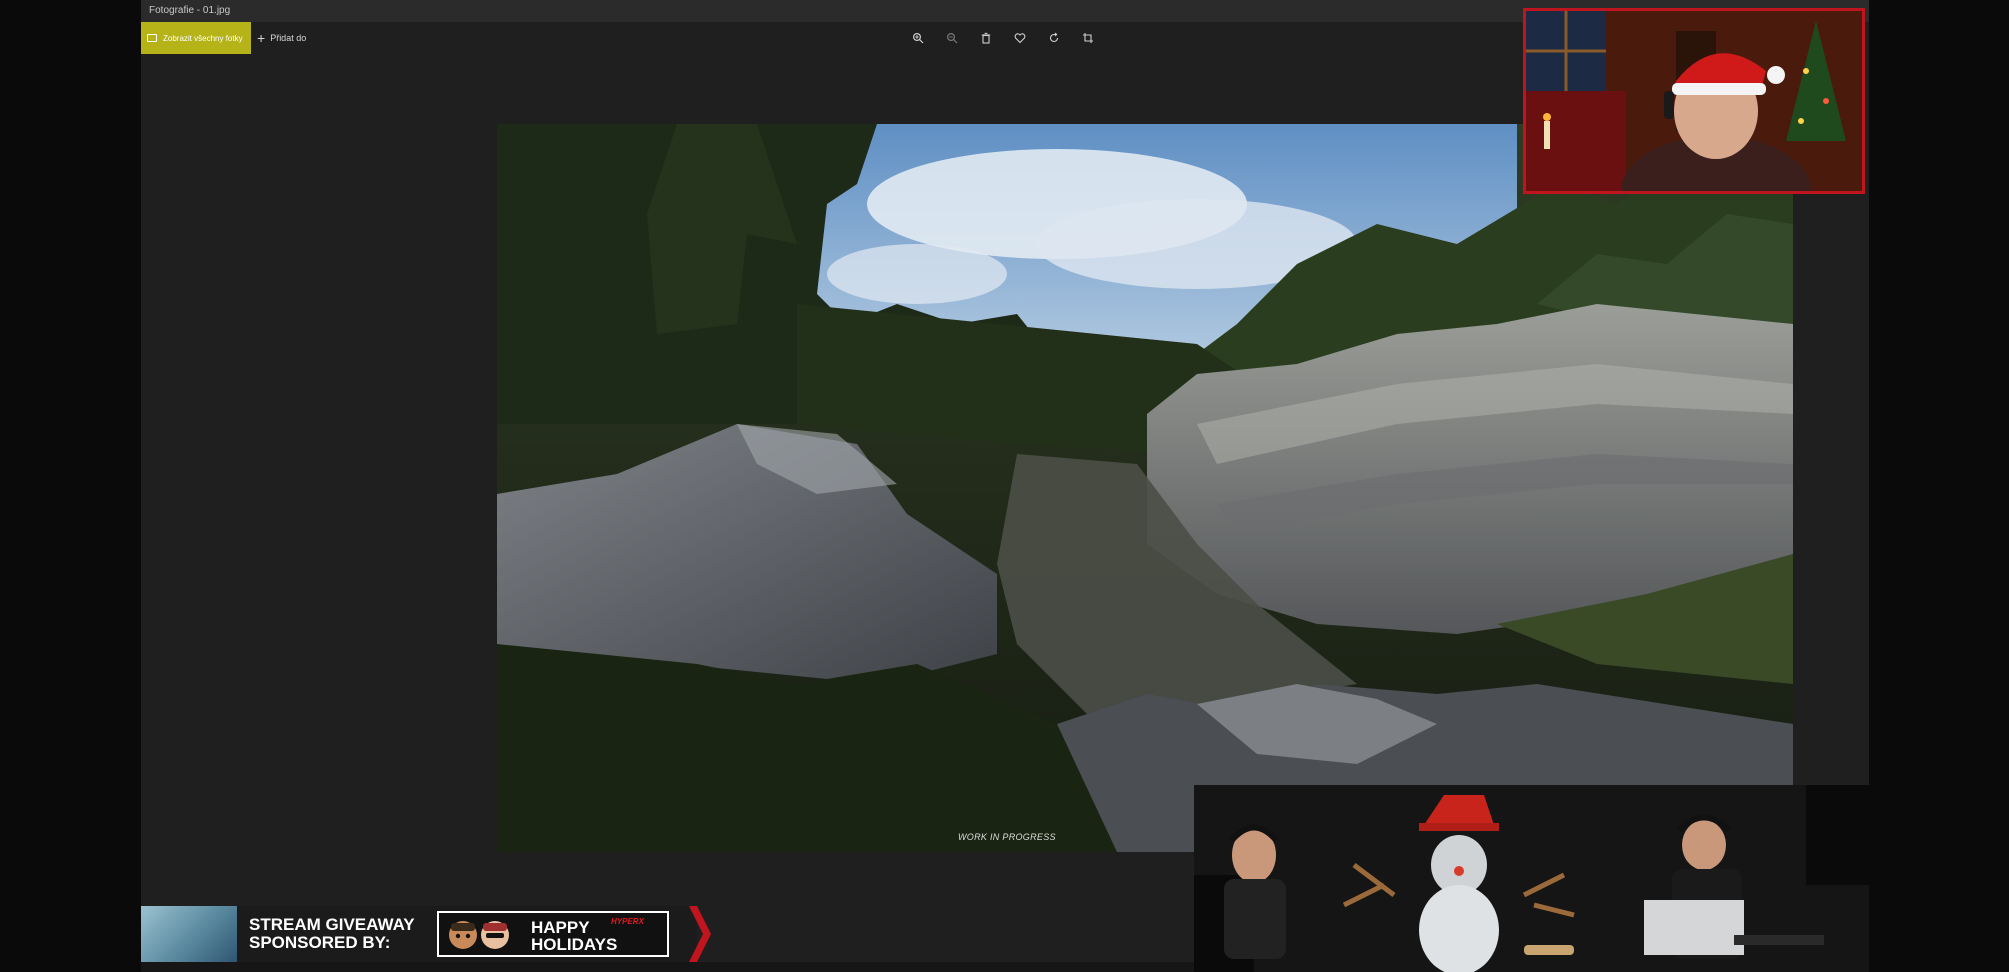 This screenshot has width=2009, height=972. Describe the element at coordinates (1020, 38) in the screenshot. I see `favorite-heart-icon` at that location.